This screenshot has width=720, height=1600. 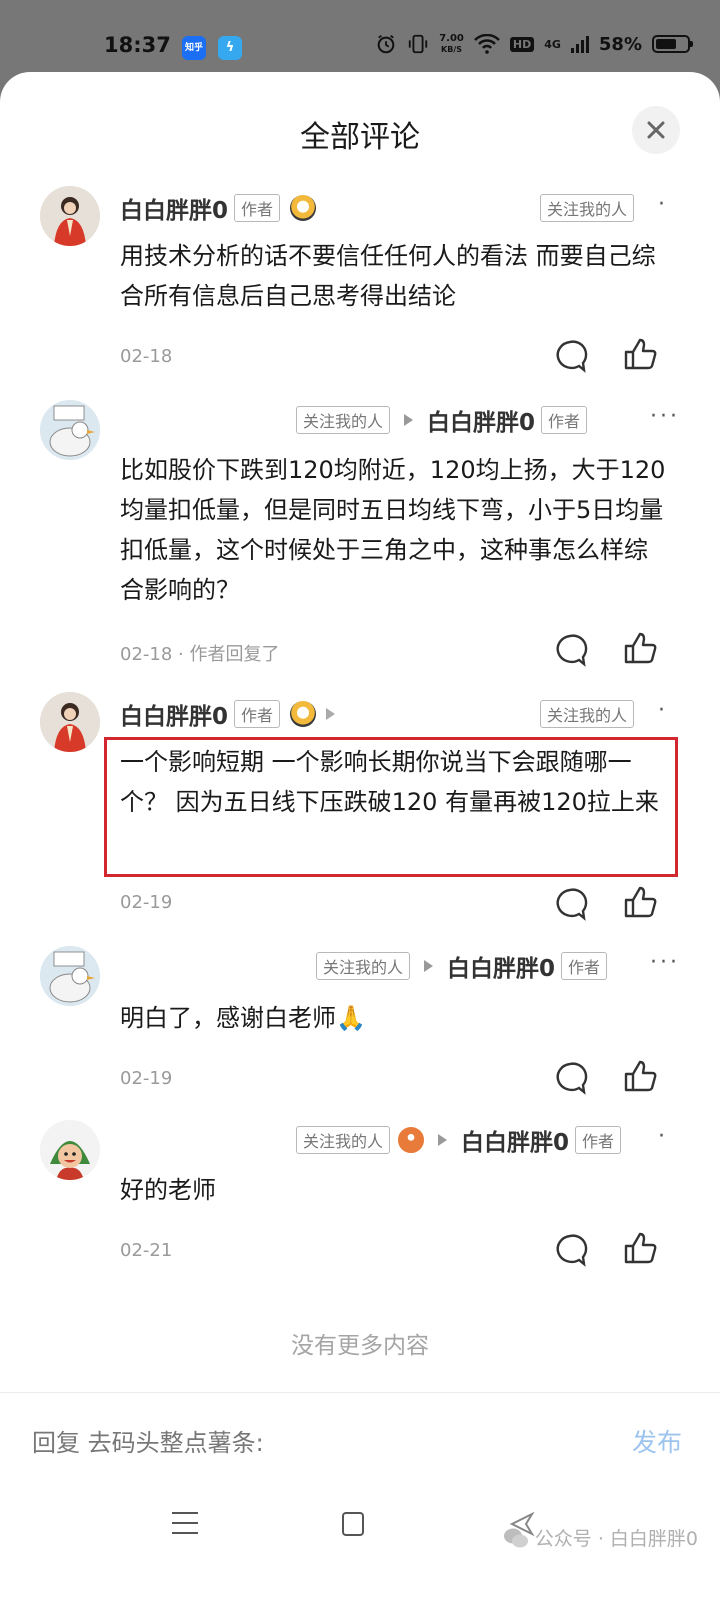 What do you see at coordinates (579, 44) in the screenshot?
I see `signal-bars-icon` at bounding box center [579, 44].